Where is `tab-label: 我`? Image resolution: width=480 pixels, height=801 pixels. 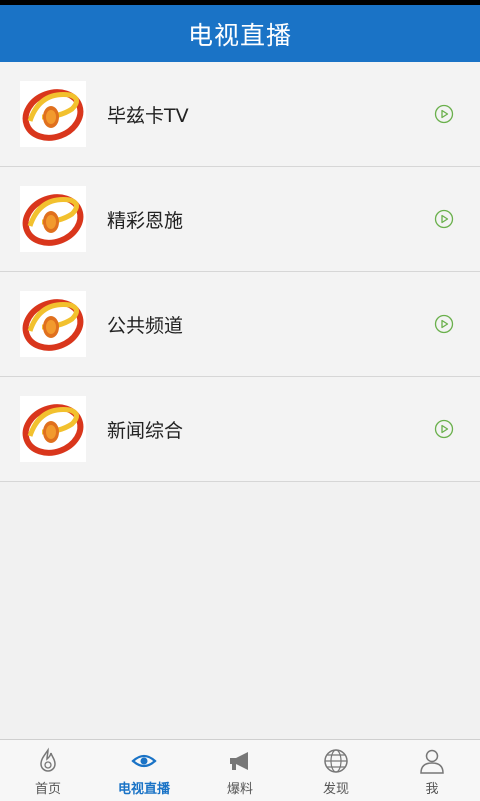 tab-label: 我 is located at coordinates (432, 789).